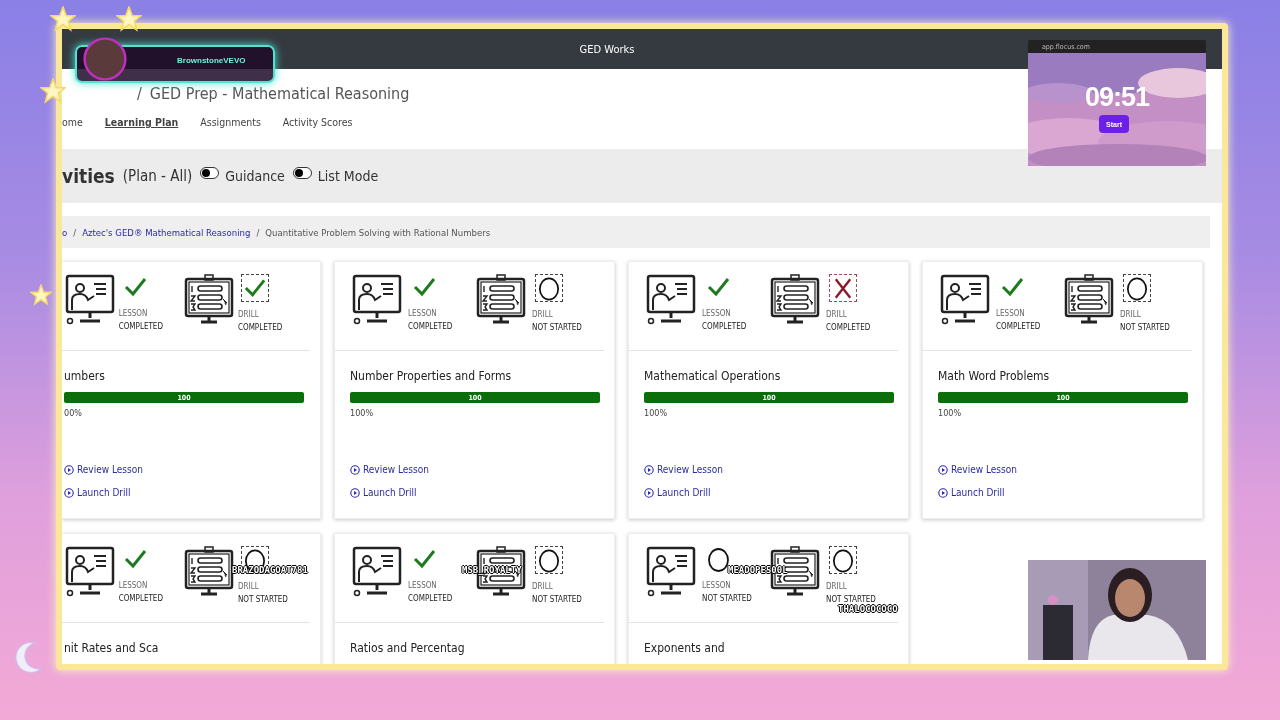  What do you see at coordinates (242, 176) in the screenshot?
I see `toggle-switch: Guidance` at bounding box center [242, 176].